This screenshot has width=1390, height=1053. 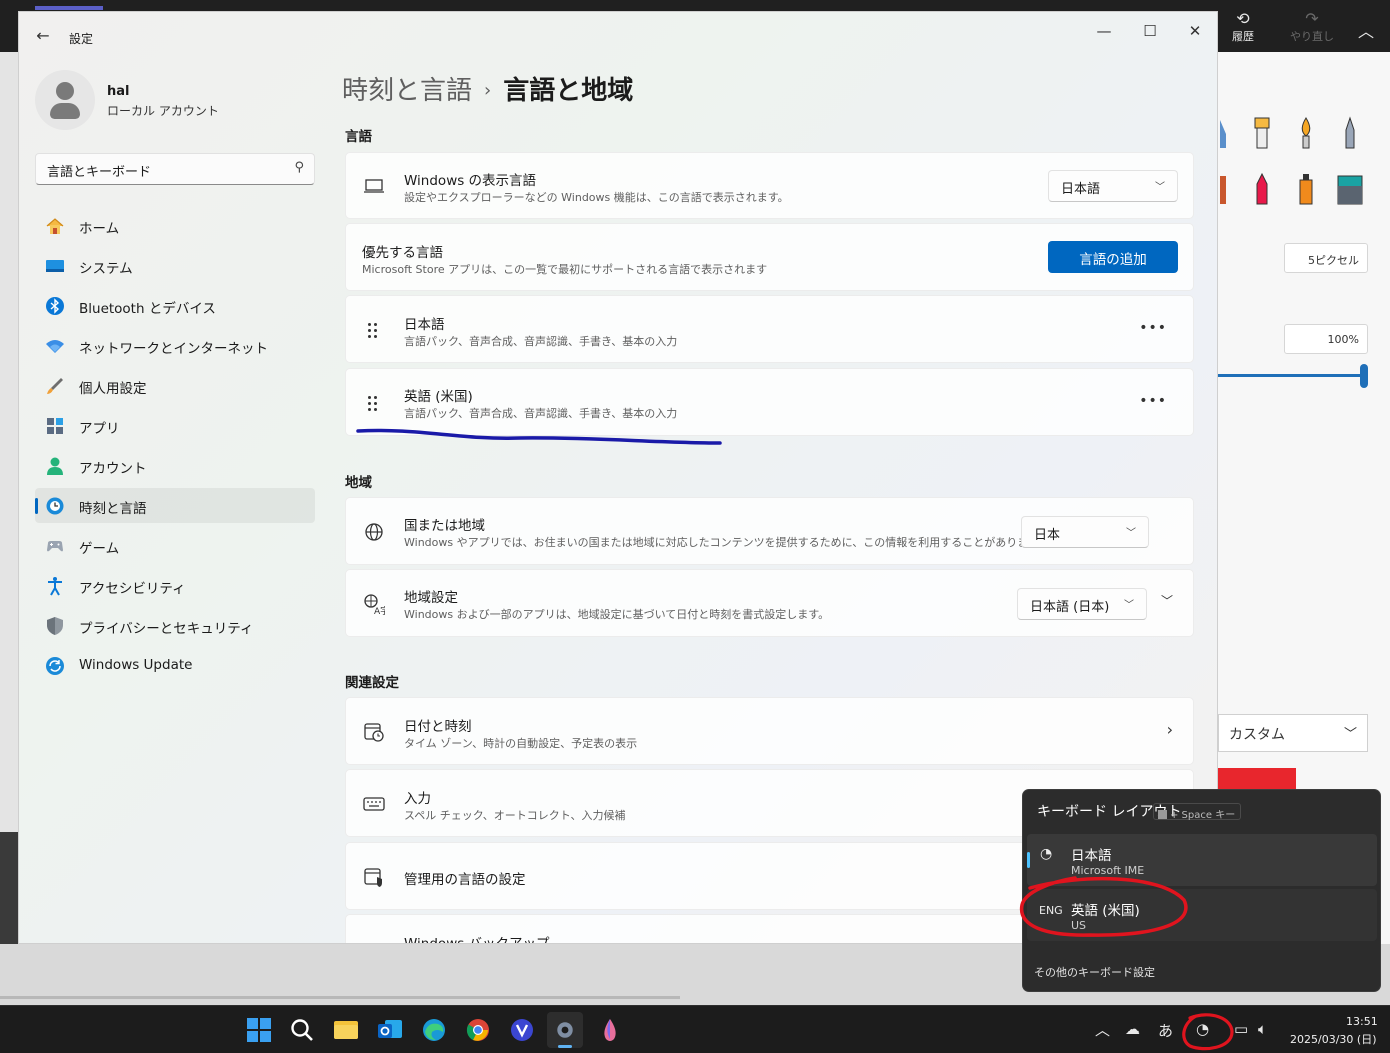 What do you see at coordinates (1227, 189) in the screenshot?
I see `marker-icon` at bounding box center [1227, 189].